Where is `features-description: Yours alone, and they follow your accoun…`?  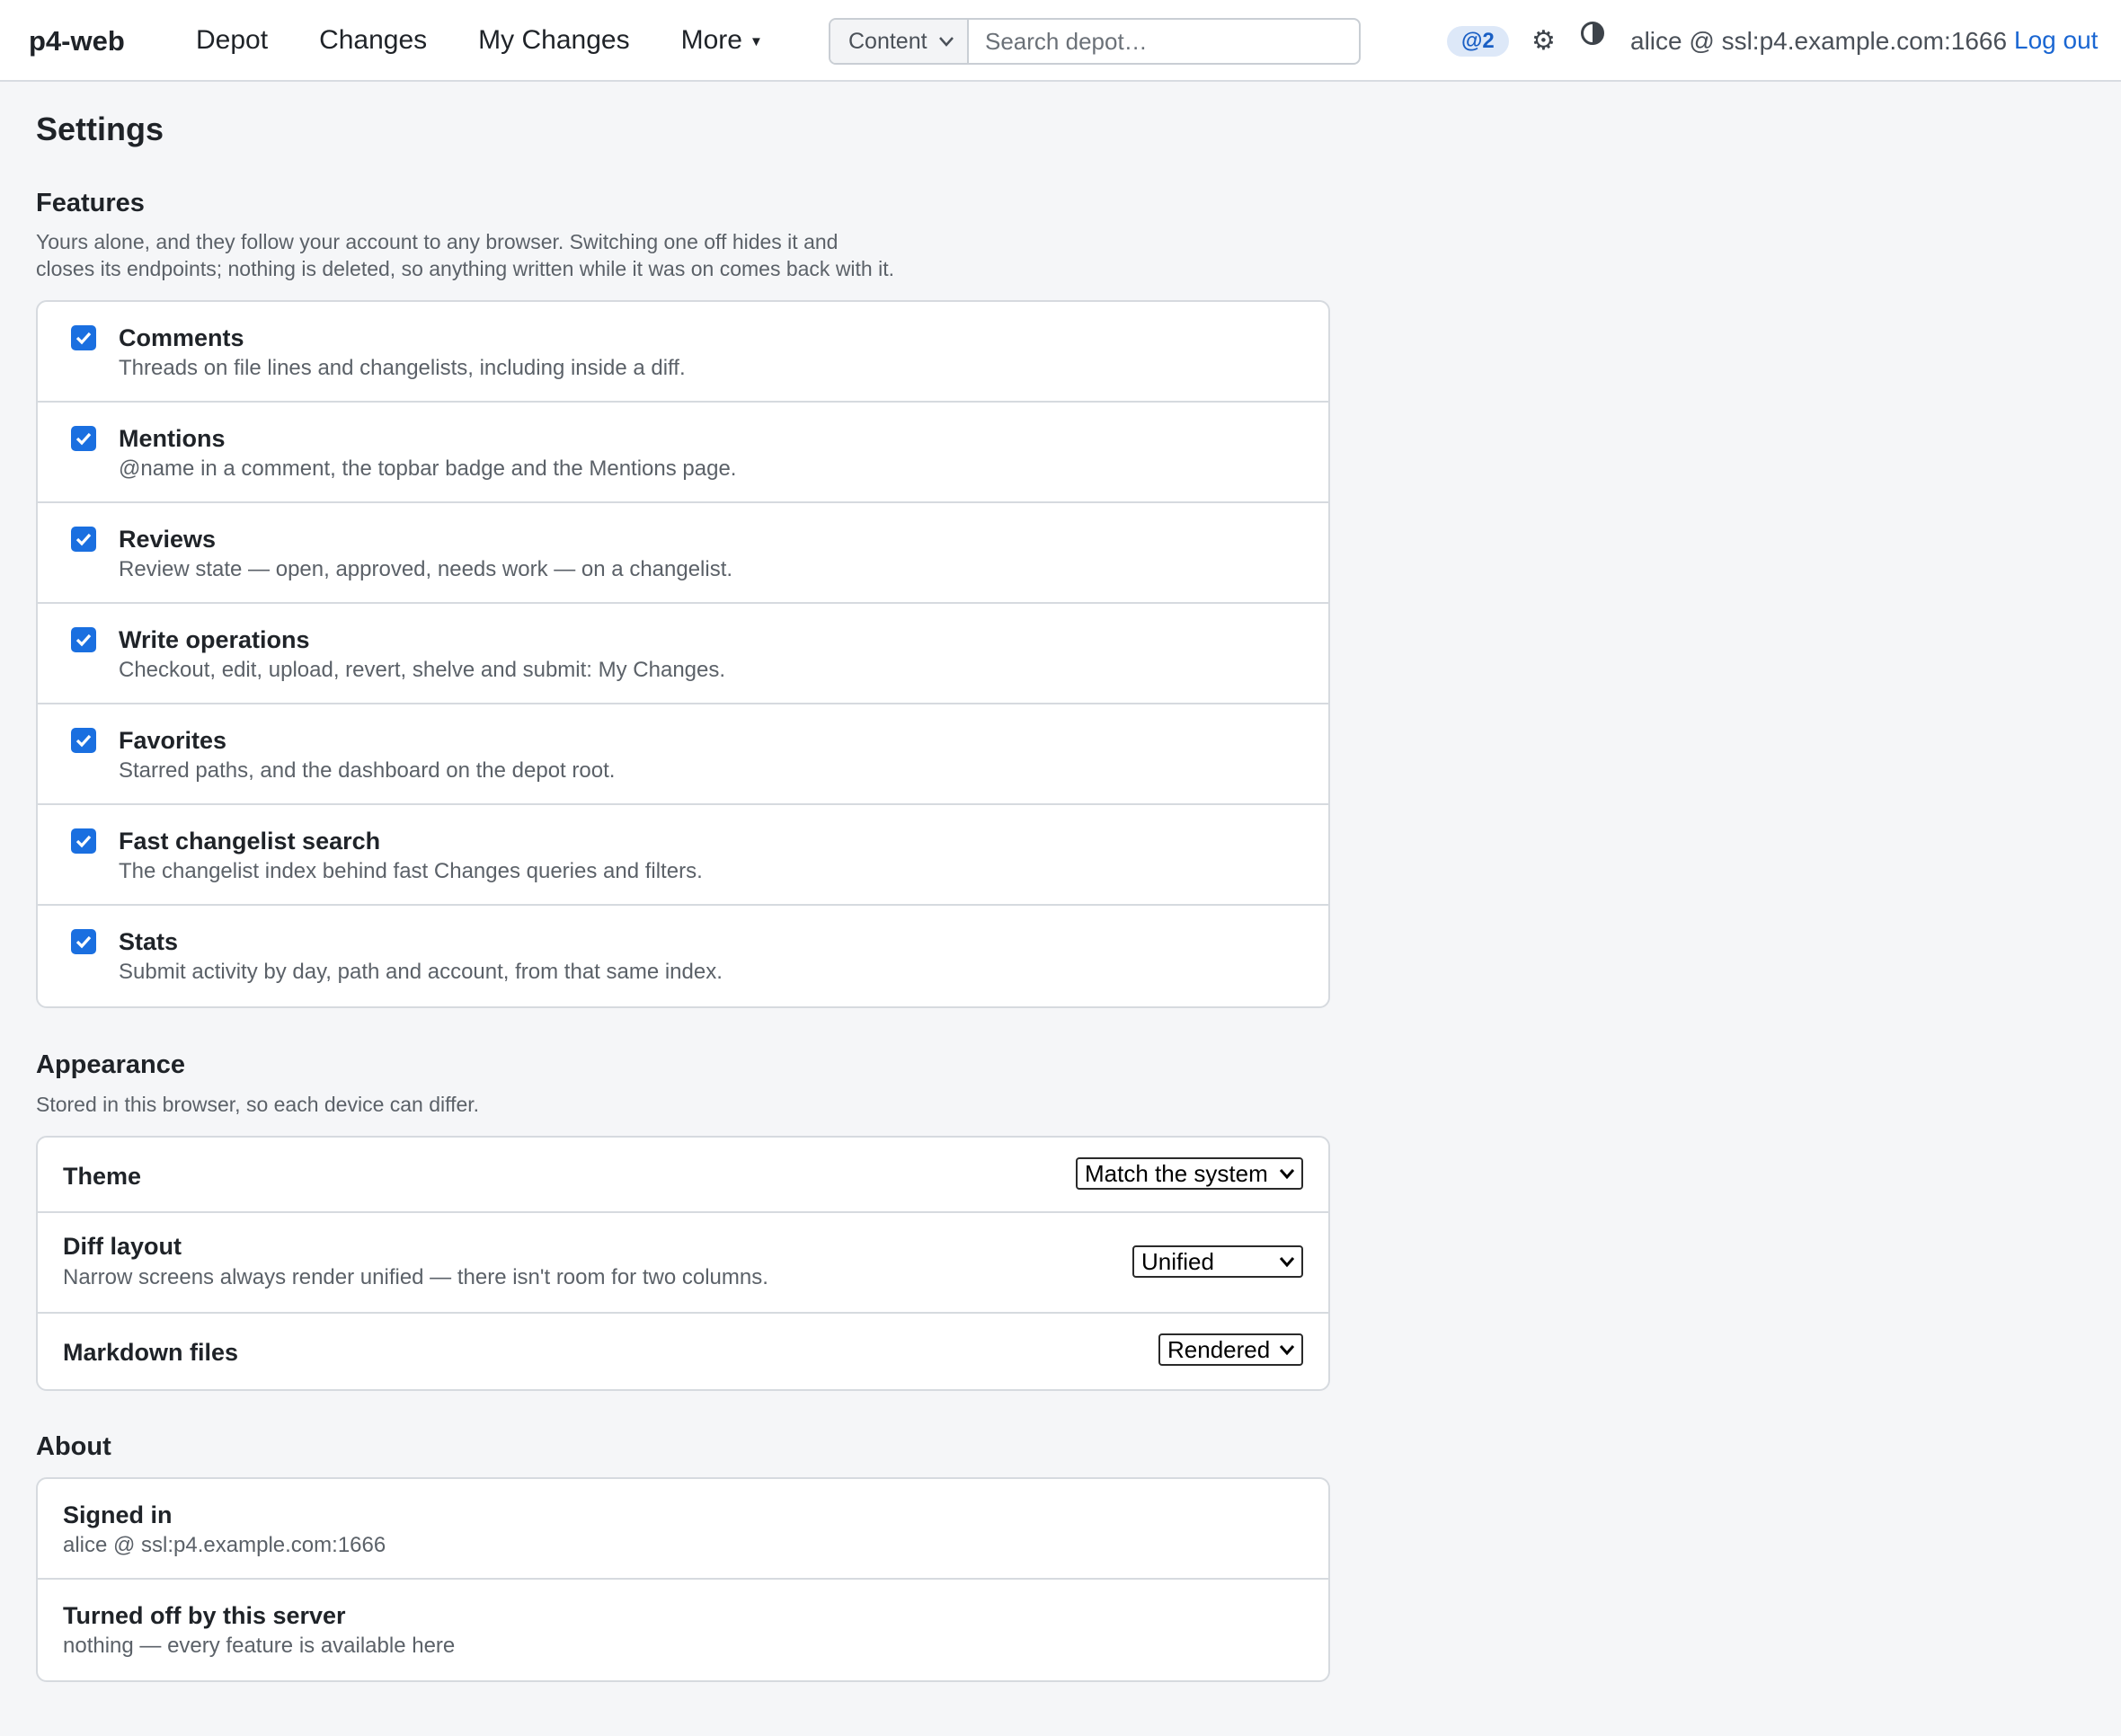
features-description: Yours alone, and they follow your accoun… is located at coordinates (465, 255).